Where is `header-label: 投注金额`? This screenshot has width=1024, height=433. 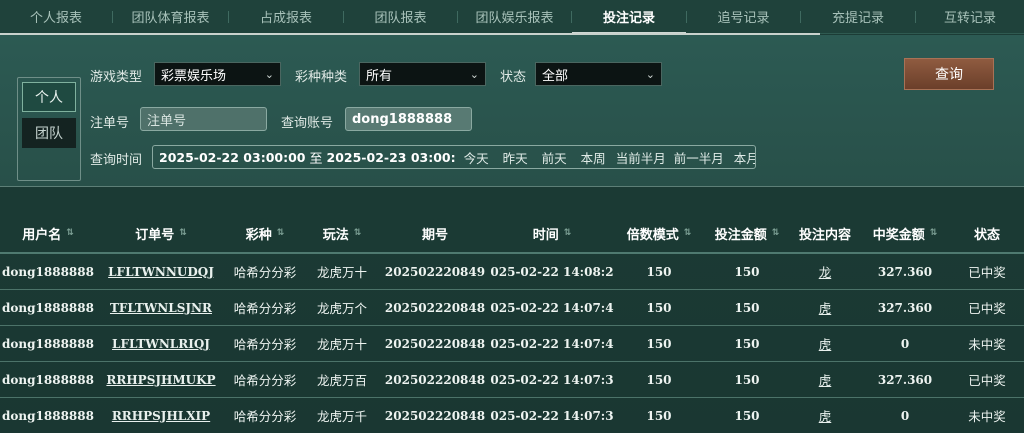 header-label: 投注金额 is located at coordinates (740, 235).